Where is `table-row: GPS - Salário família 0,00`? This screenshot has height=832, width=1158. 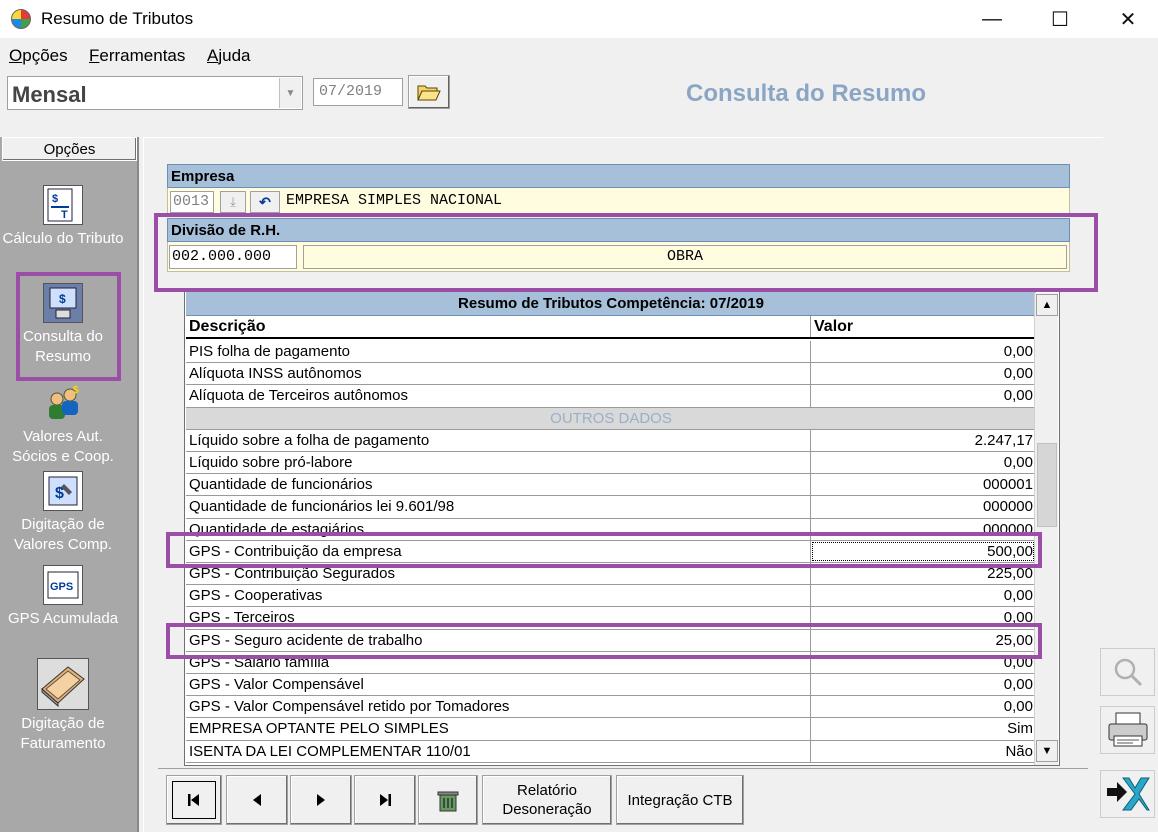
table-row: GPS - Salário família 0,00 is located at coordinates (611, 662).